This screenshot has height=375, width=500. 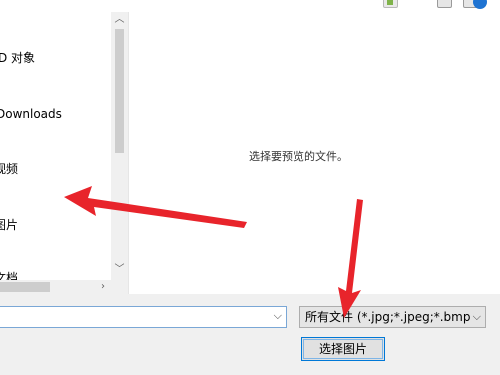 What do you see at coordinates (480, 4) in the screenshot?
I see `help-icon` at bounding box center [480, 4].